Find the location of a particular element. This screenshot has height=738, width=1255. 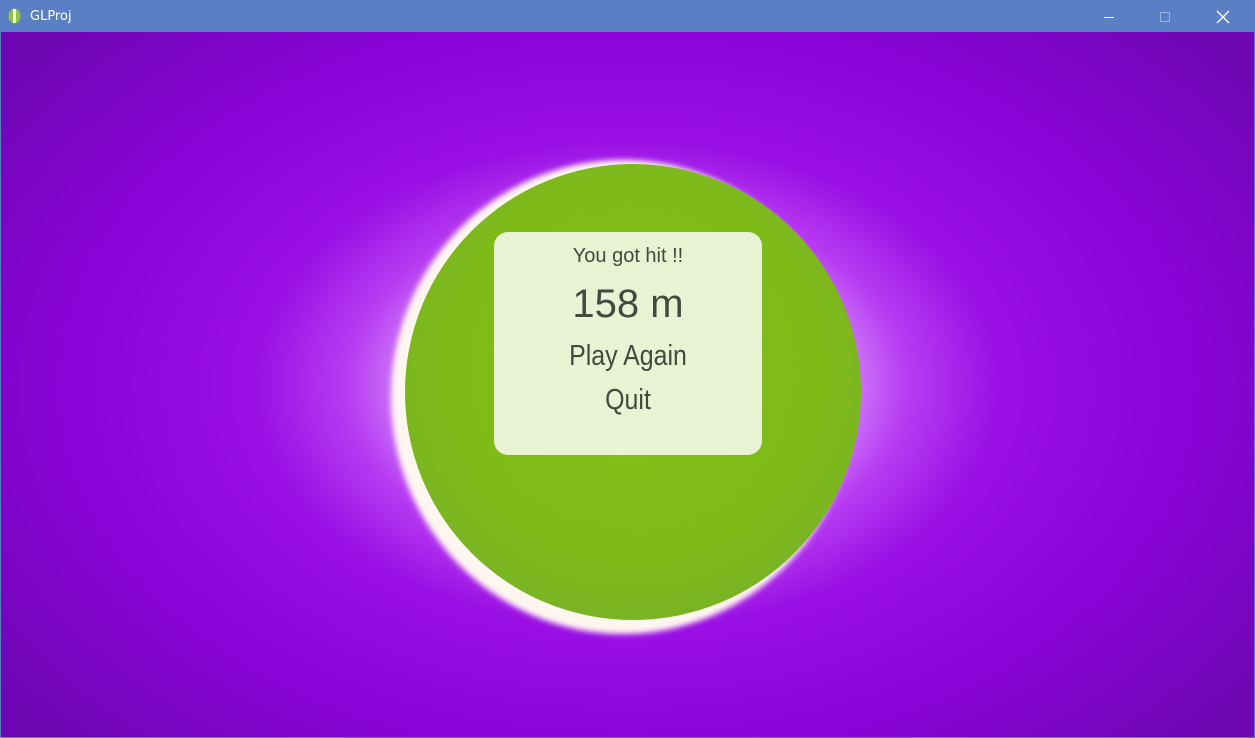

close-button is located at coordinates (1223, 16).